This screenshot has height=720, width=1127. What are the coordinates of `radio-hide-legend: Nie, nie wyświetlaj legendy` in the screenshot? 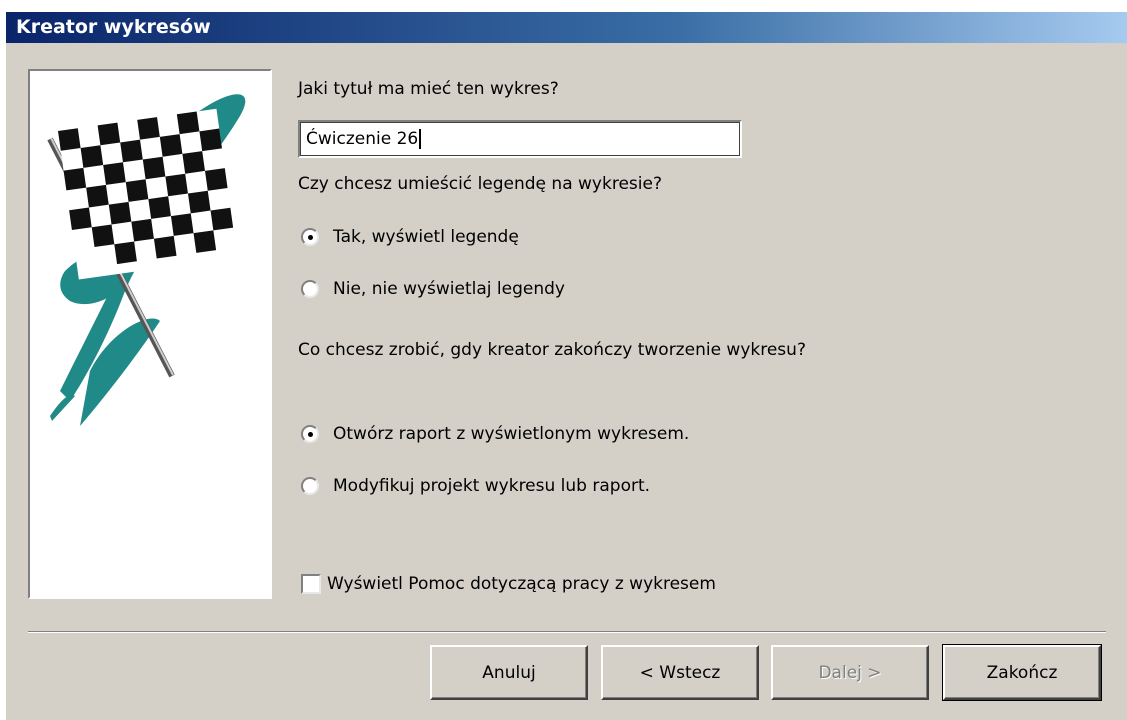 It's located at (433, 289).